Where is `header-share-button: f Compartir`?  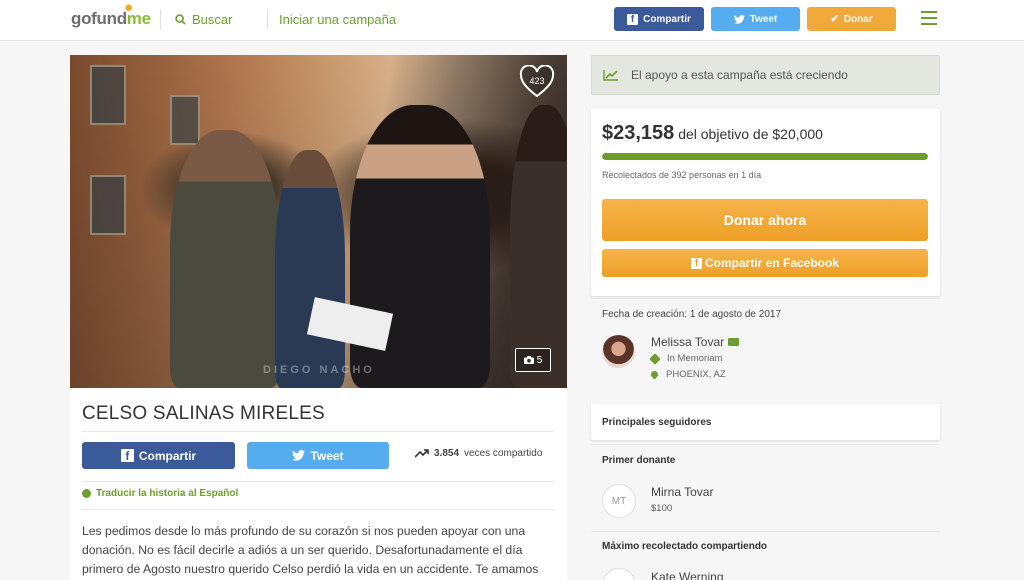 header-share-button: f Compartir is located at coordinates (659, 19).